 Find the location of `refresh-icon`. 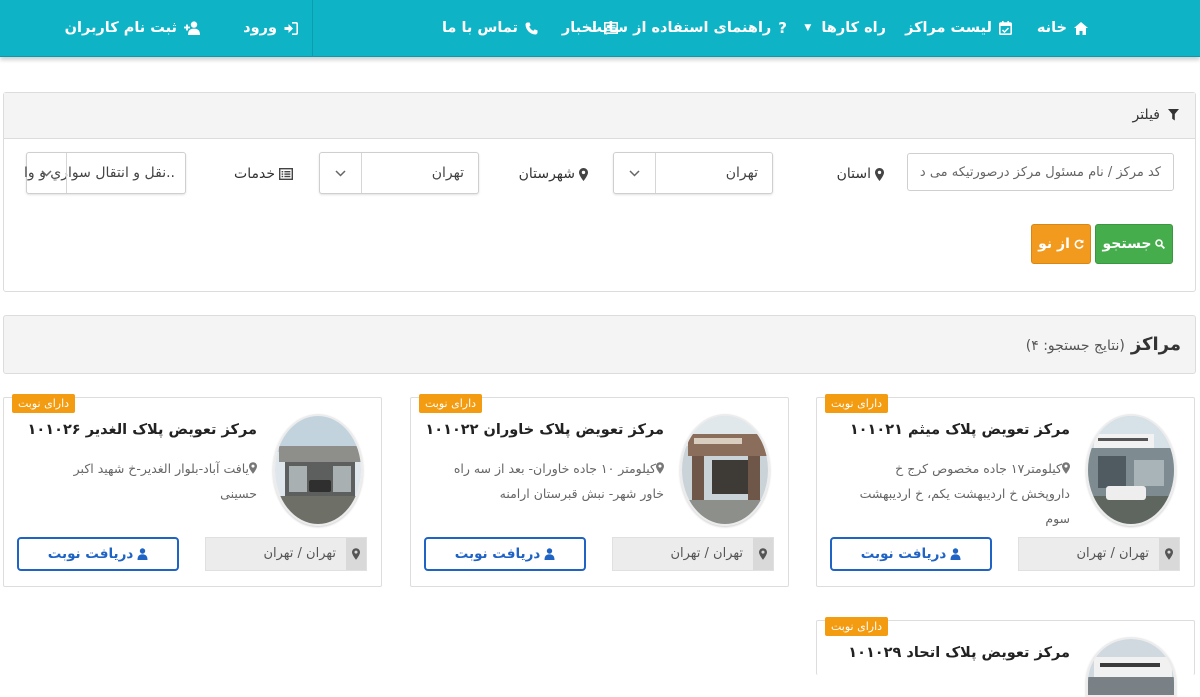

refresh-icon is located at coordinates (1079, 244).